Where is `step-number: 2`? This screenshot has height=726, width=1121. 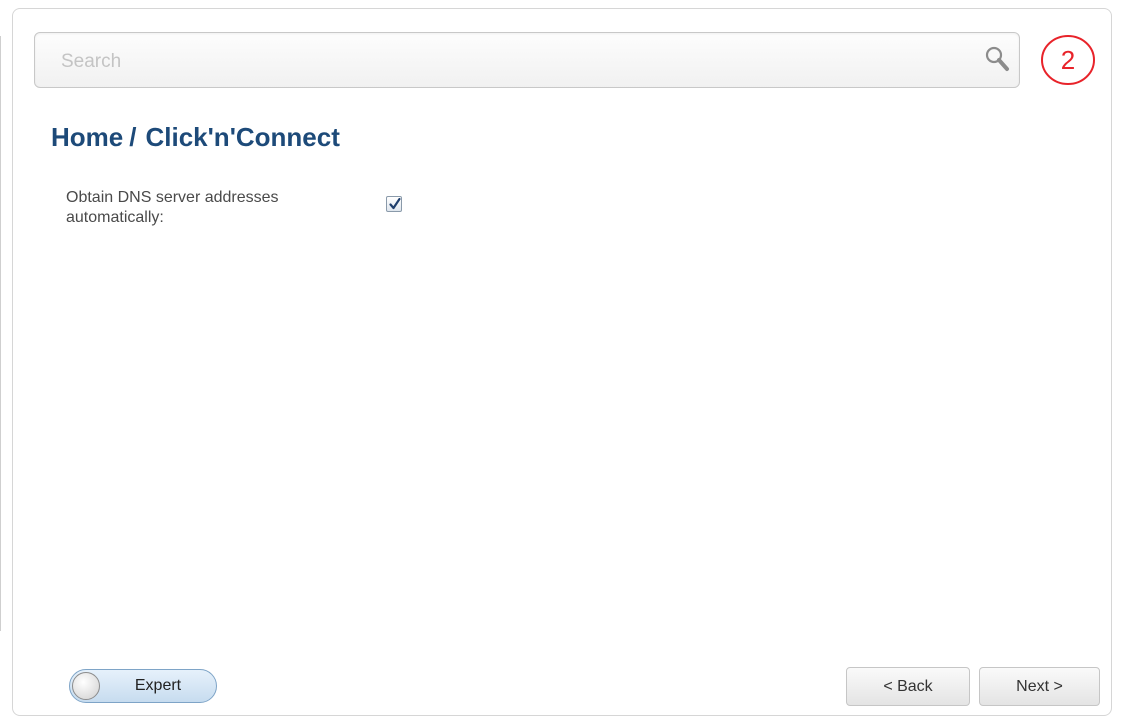 step-number: 2 is located at coordinates (1068, 60).